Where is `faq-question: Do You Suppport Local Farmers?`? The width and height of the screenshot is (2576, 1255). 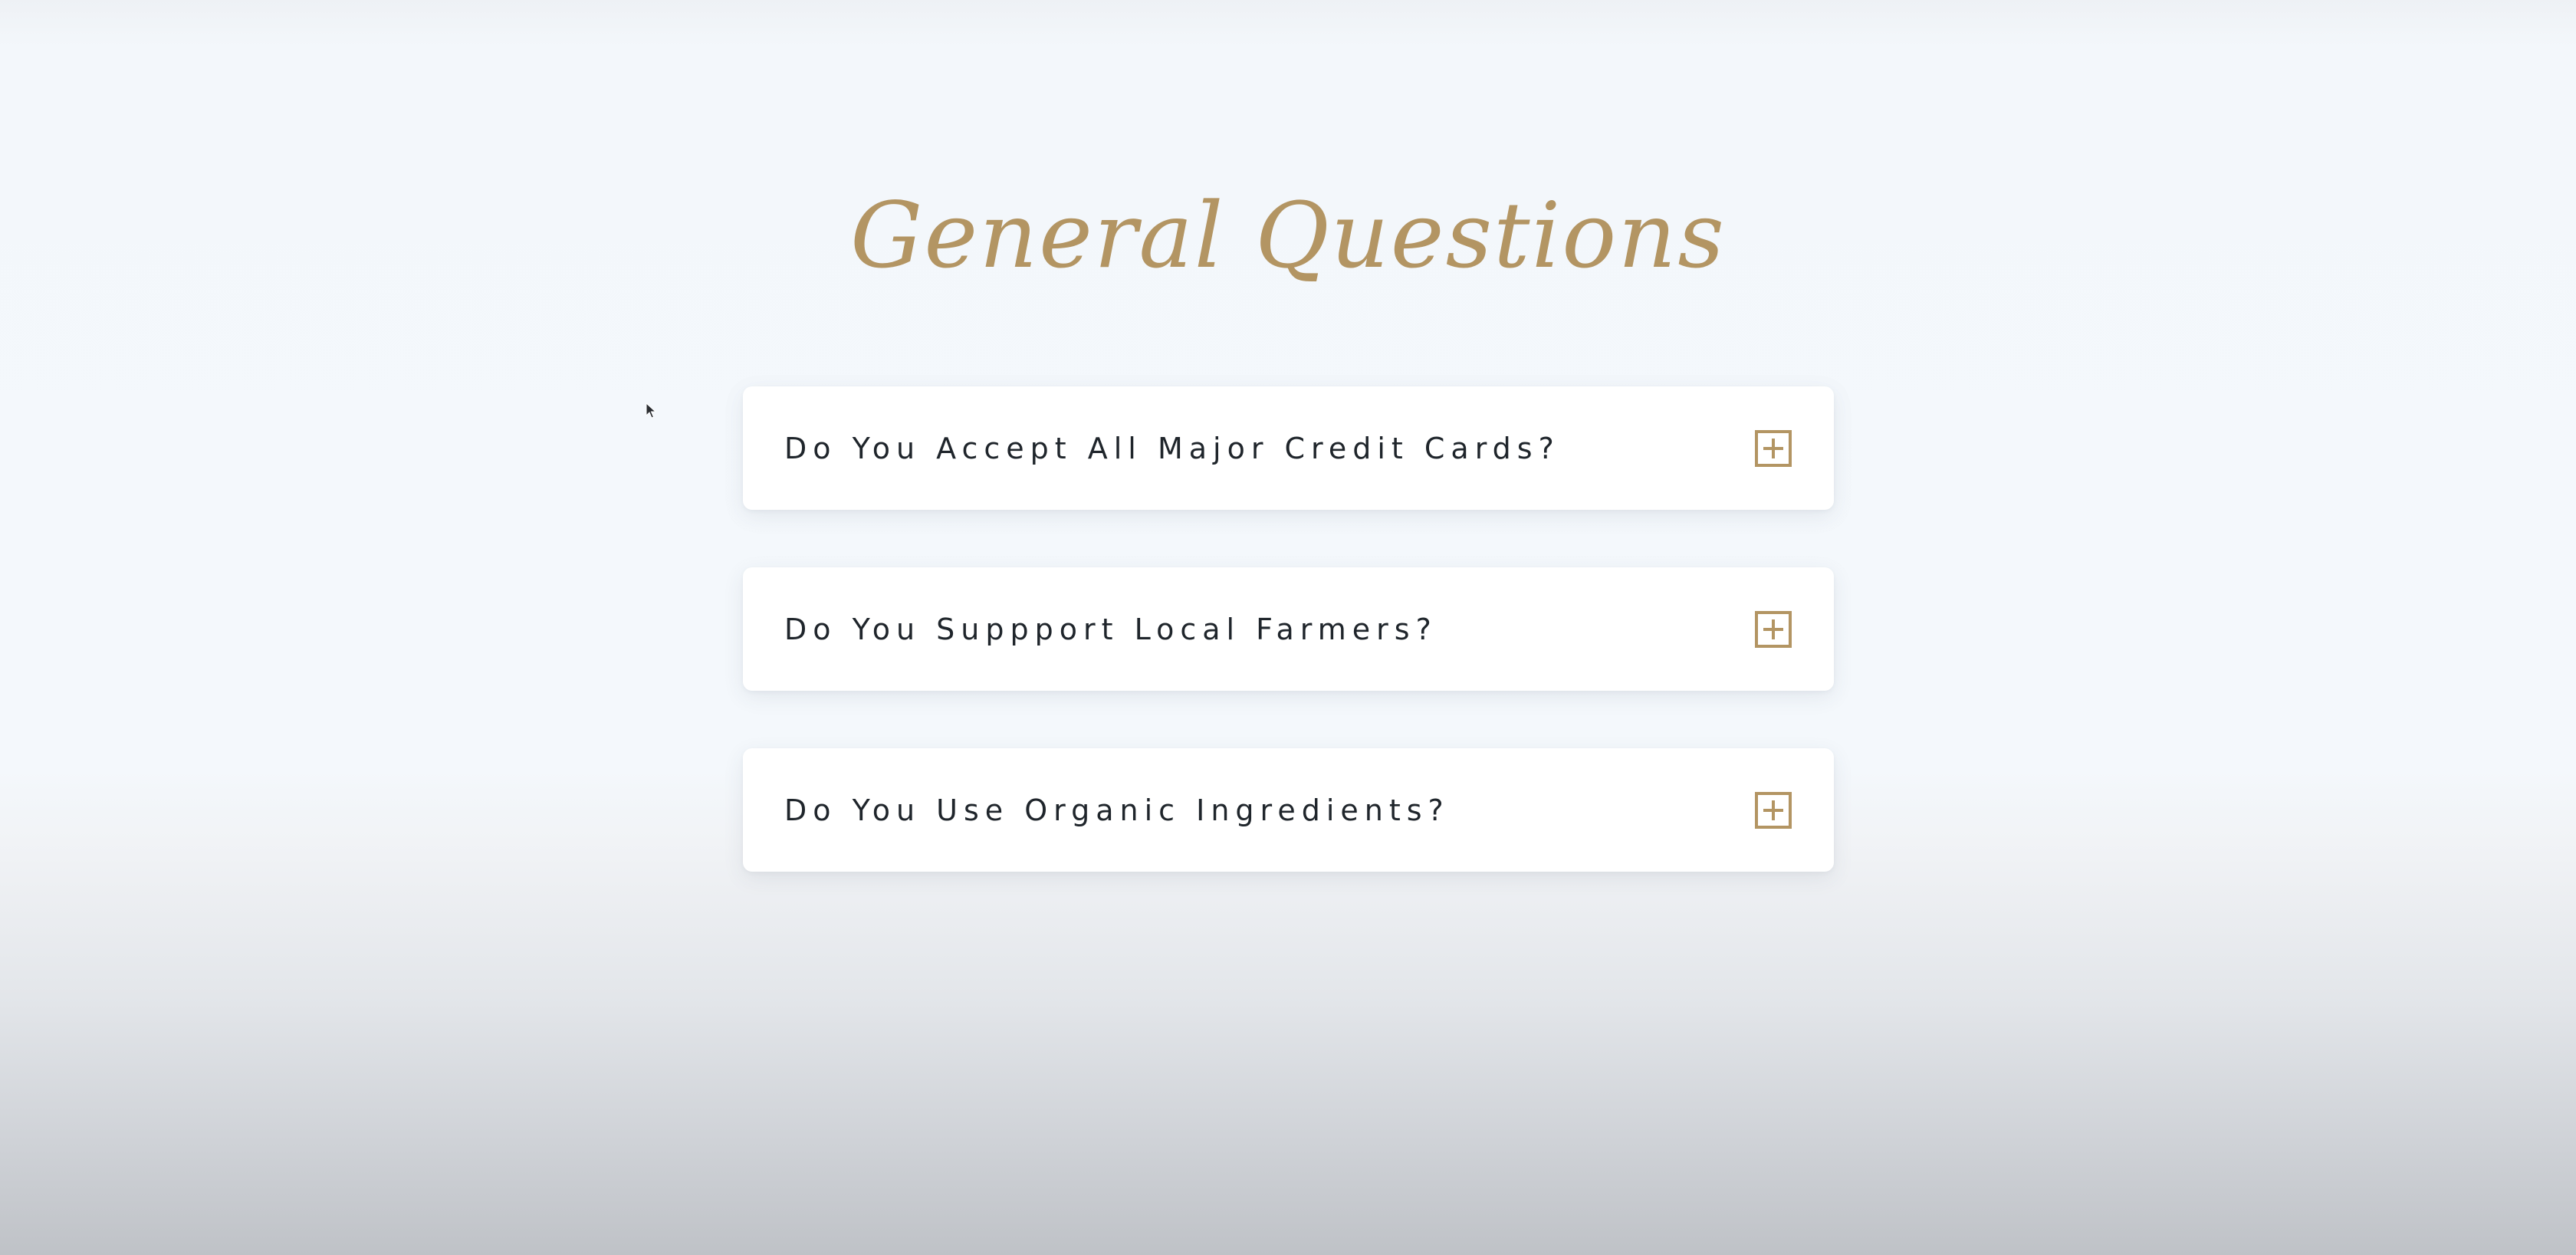
faq-question: Do You Suppport Local Farmers? is located at coordinates (1111, 629).